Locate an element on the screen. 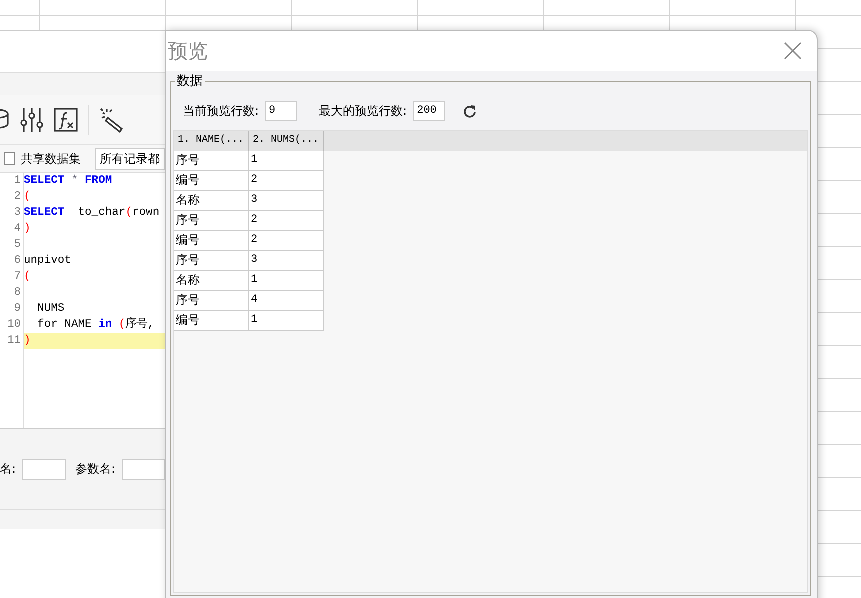 This screenshot has height=598, width=861. magic-wand-icon is located at coordinates (112, 119).